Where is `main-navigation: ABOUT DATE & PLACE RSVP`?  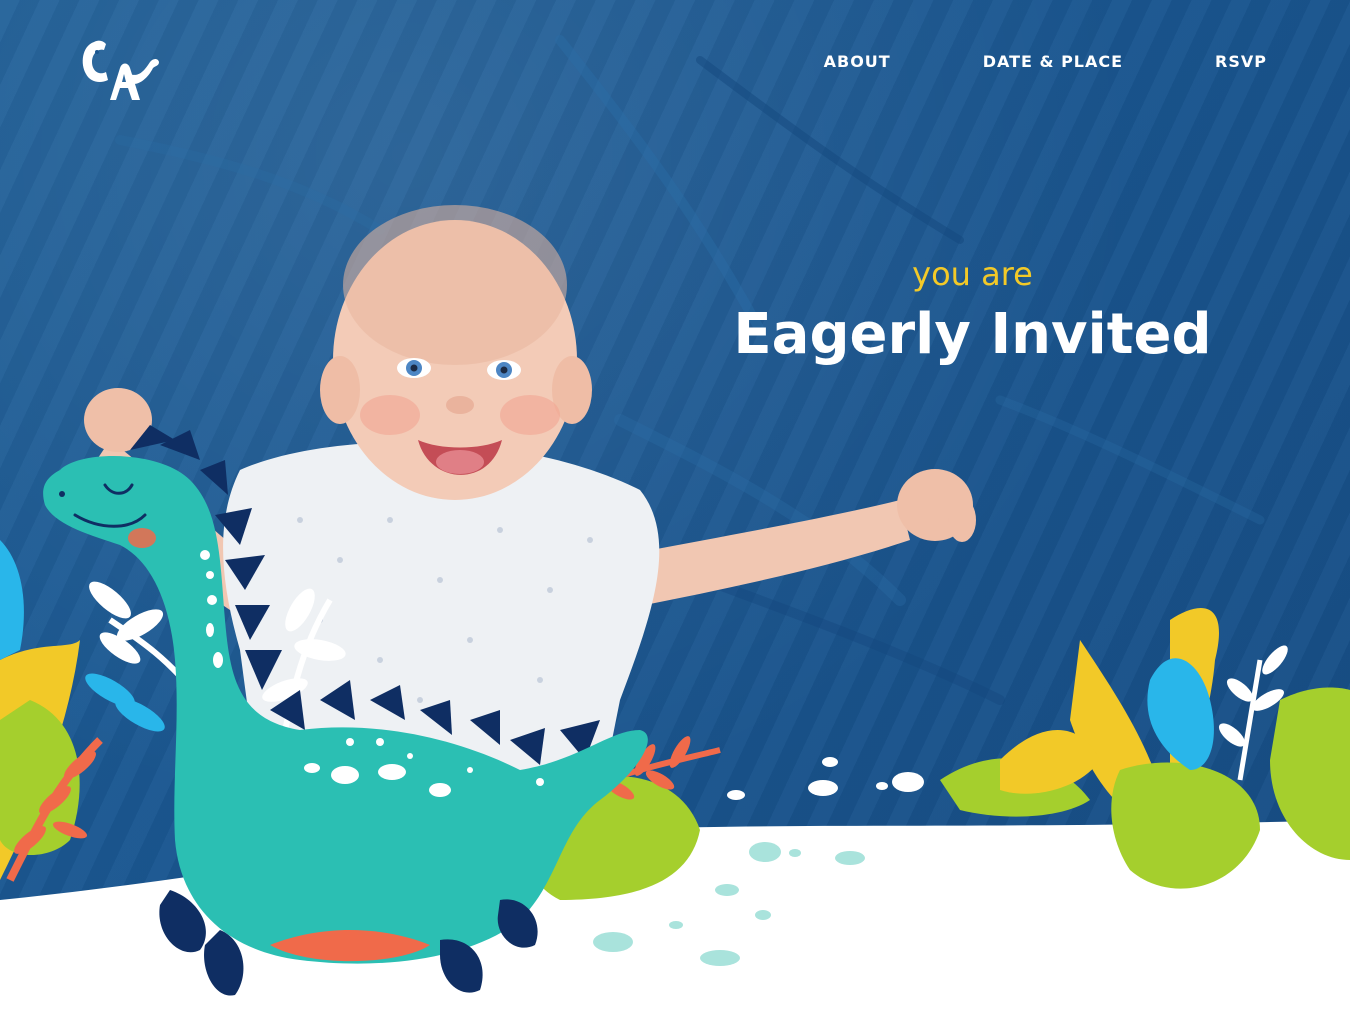 main-navigation: ABOUT DATE & PLACE RSVP is located at coordinates (1045, 62).